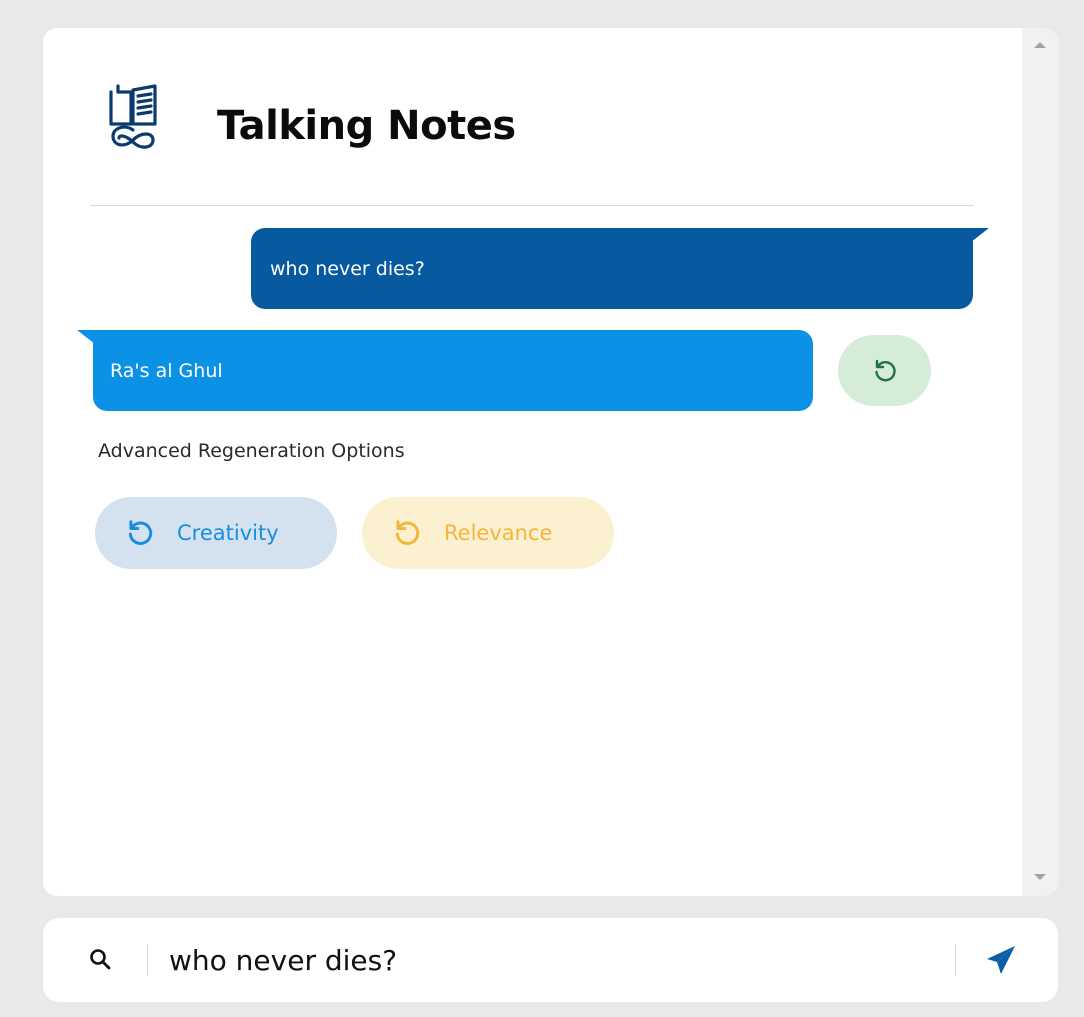 Image resolution: width=1084 pixels, height=1017 pixels. I want to click on bot-reply-text: Ra's al Ghul, so click(166, 370).